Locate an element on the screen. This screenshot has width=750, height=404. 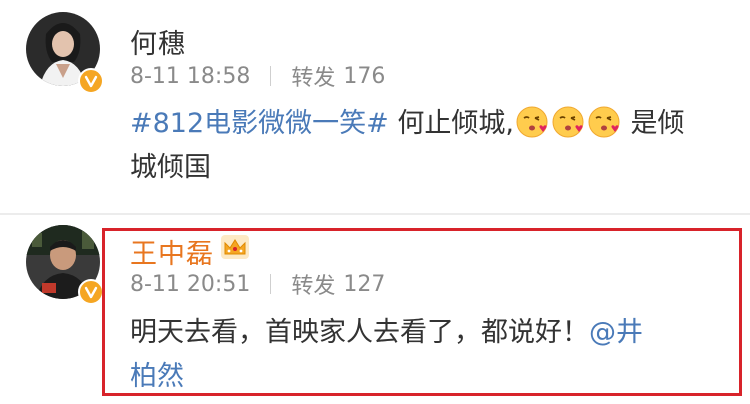
crown-icon is located at coordinates (235, 247).